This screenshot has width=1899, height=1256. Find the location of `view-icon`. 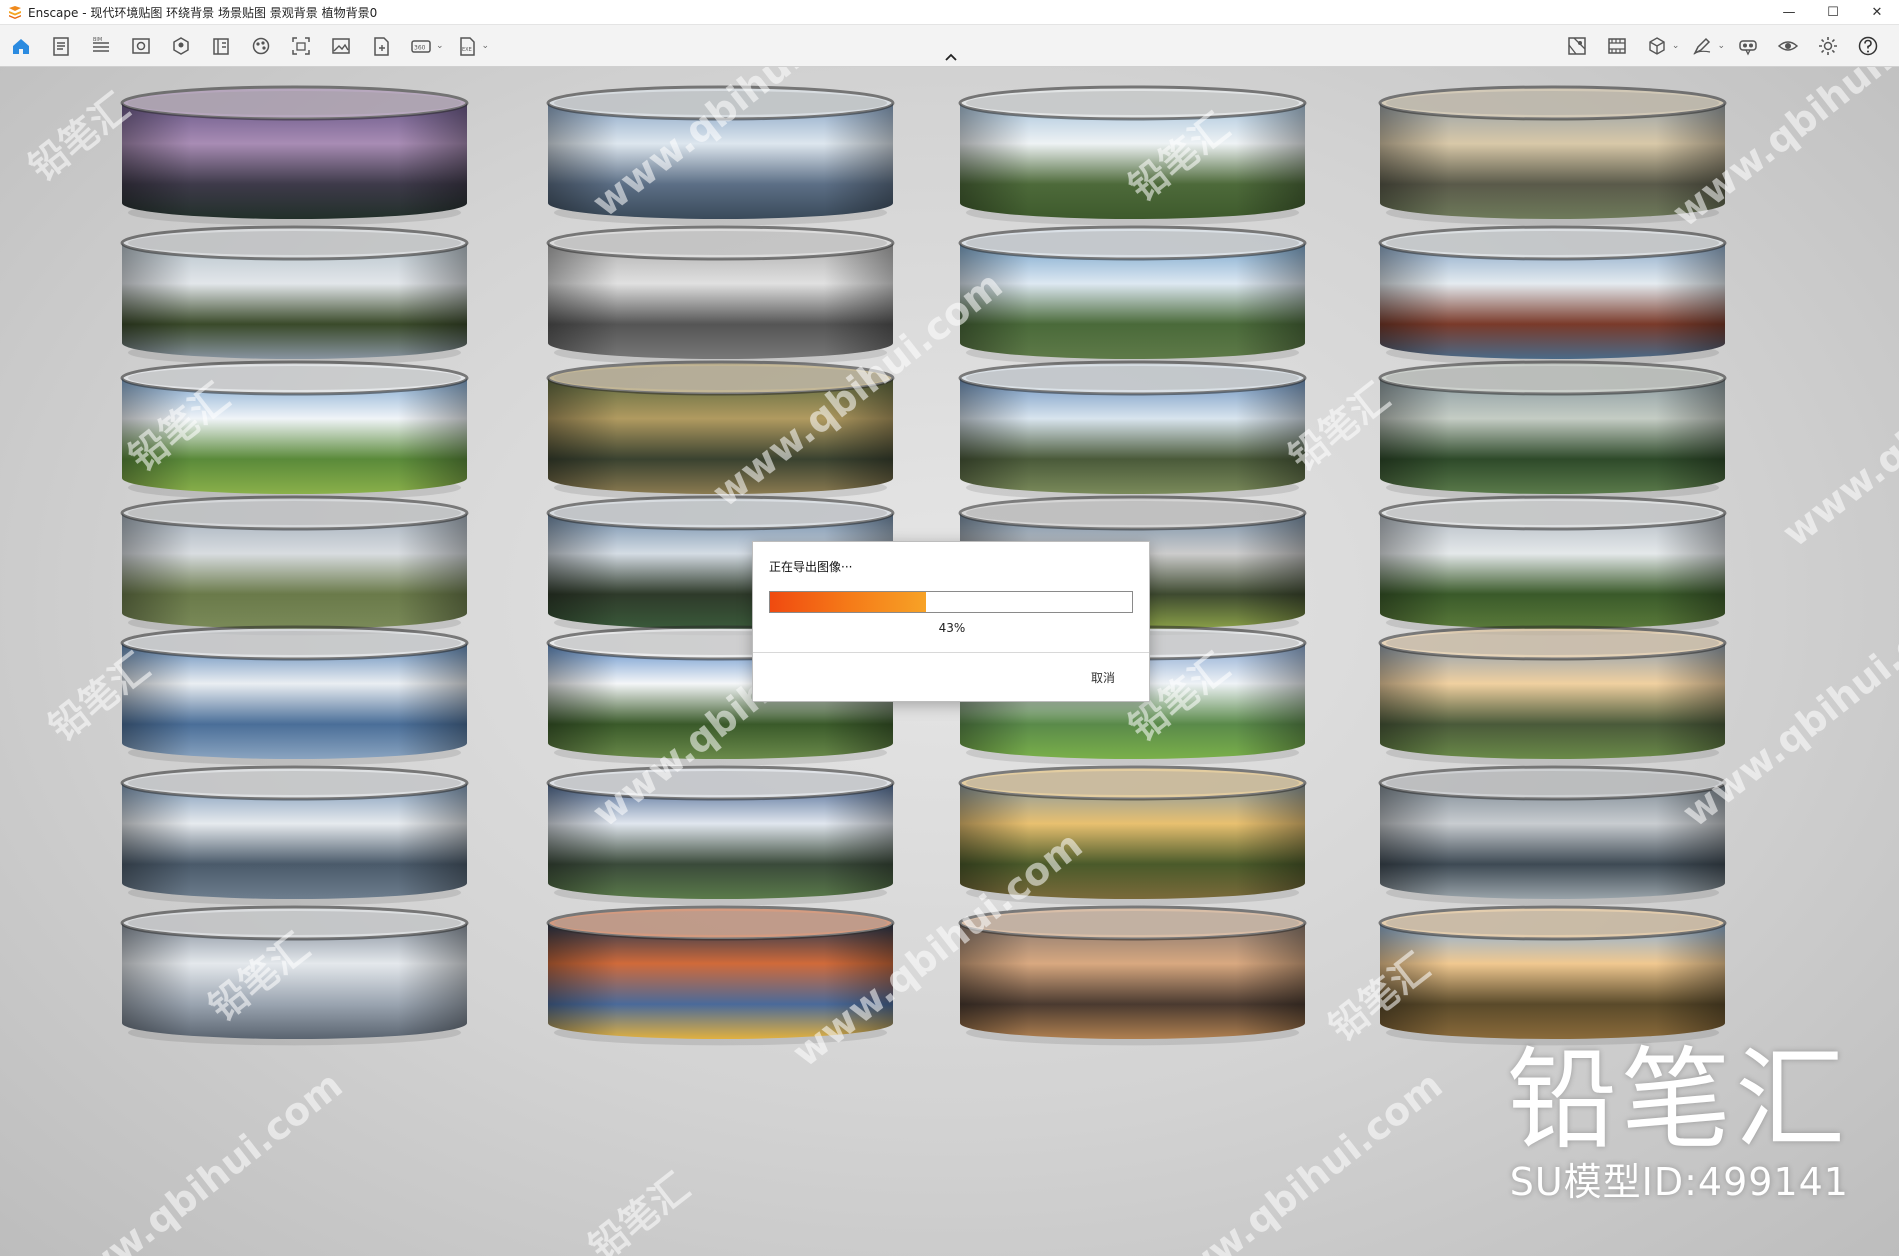

view-icon is located at coordinates (141, 46).